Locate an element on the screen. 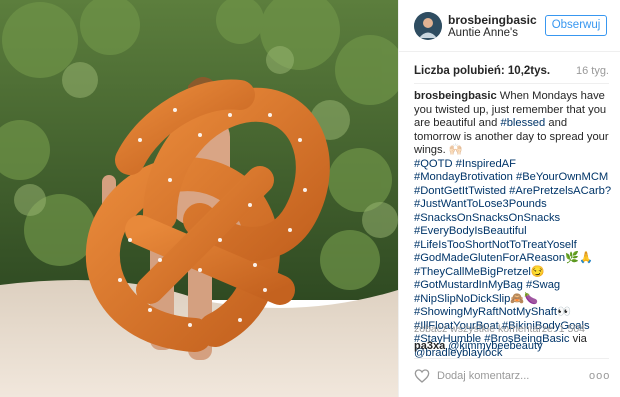  post-stats: Liczba polubień: 10,2tys. 16 tyg. is located at coordinates (511, 72).